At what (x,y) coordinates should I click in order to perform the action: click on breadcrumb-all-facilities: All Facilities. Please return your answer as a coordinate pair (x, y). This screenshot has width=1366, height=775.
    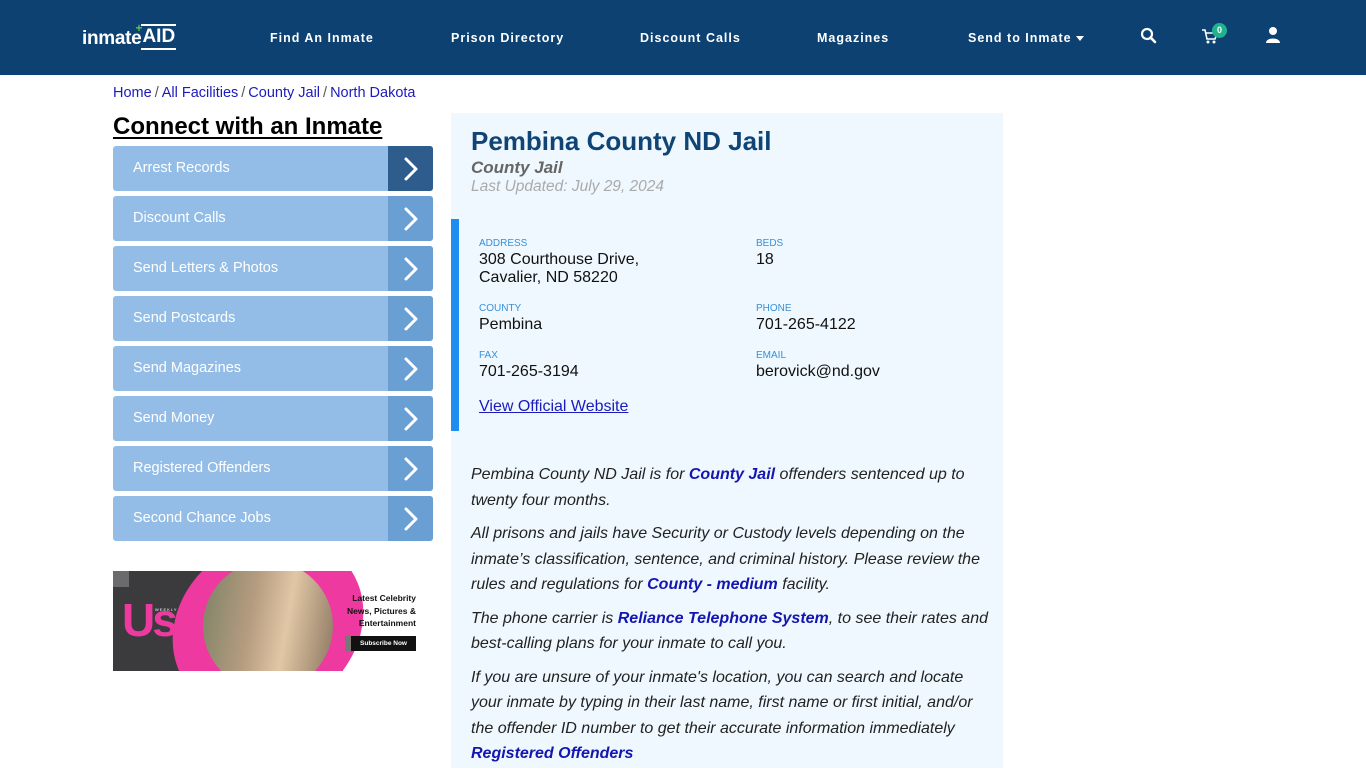
    Looking at the image, I should click on (200, 93).